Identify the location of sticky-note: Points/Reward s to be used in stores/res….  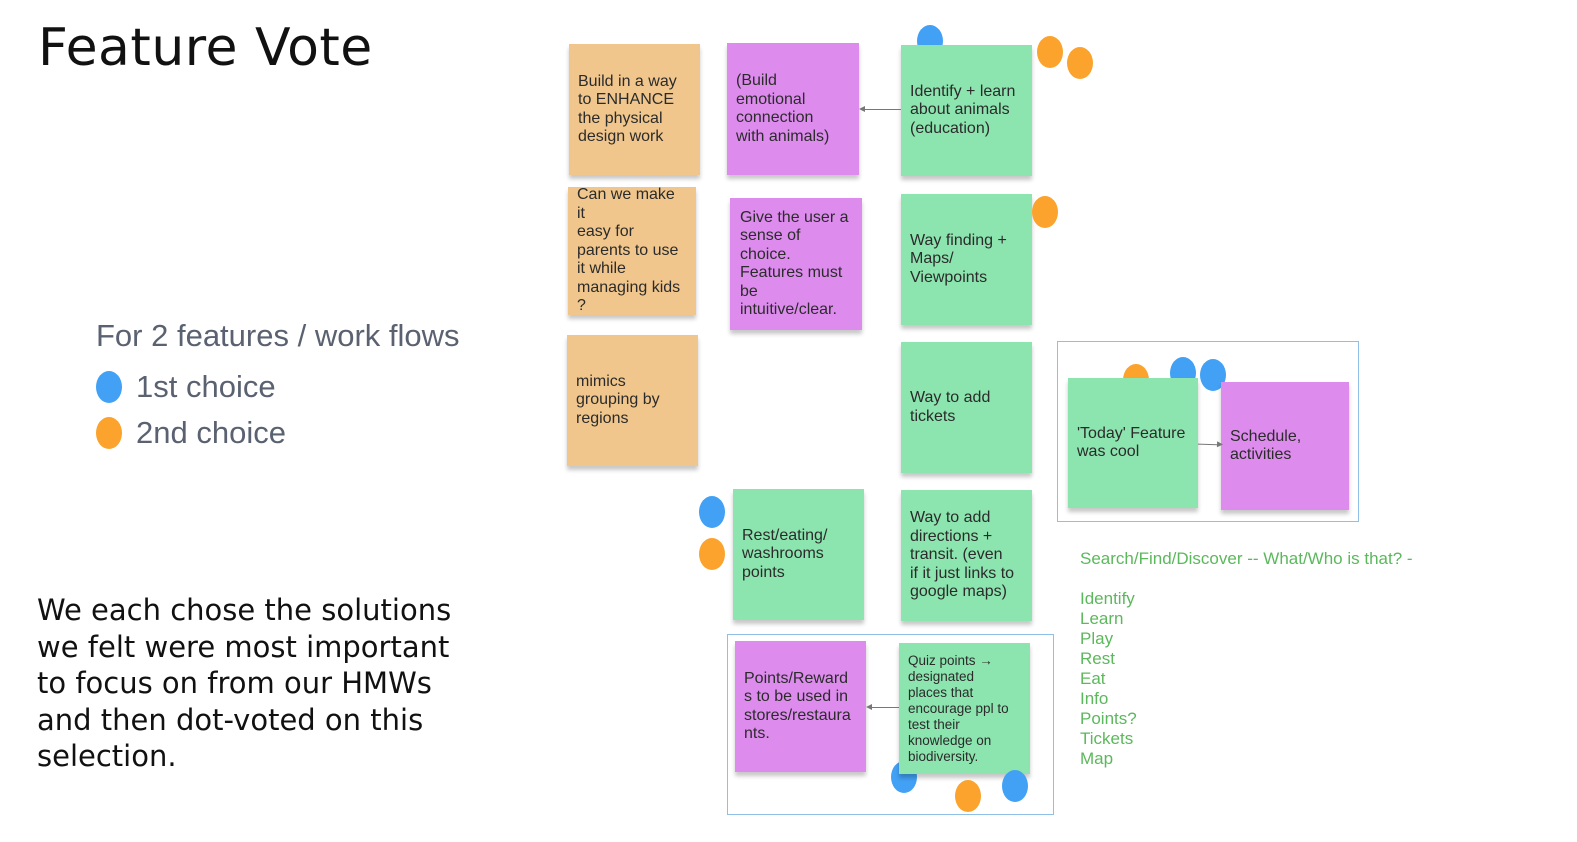
(800, 706).